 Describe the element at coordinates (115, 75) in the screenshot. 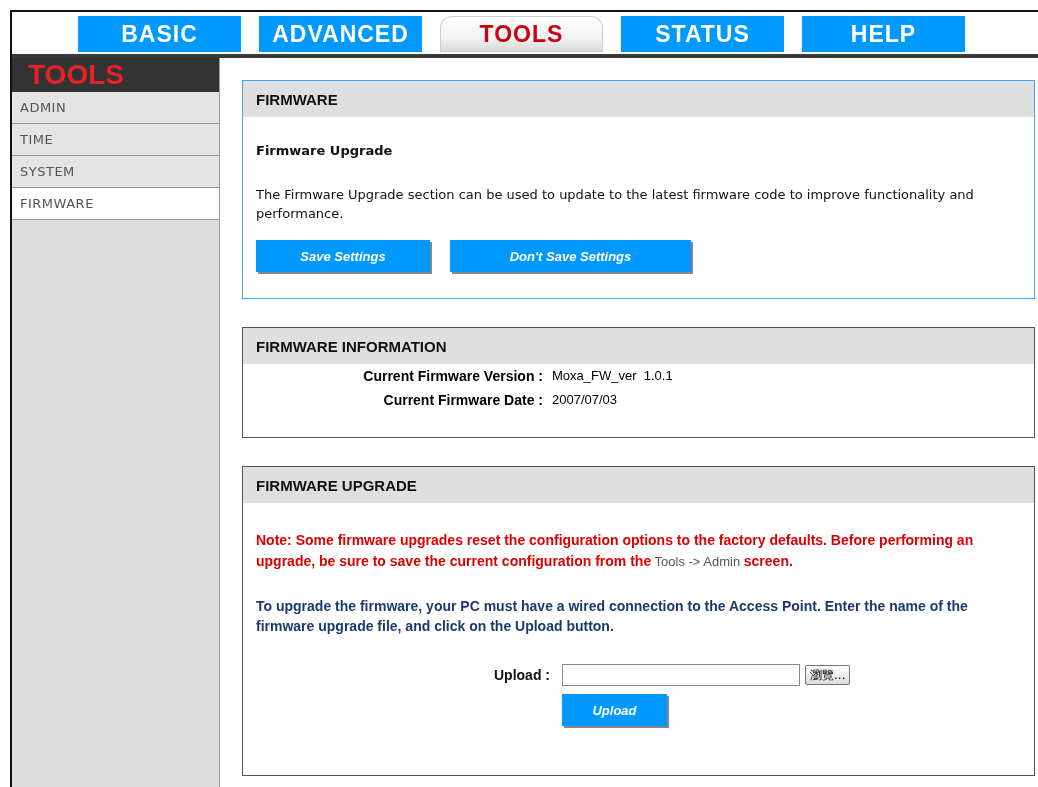

I see `sidebar-title: TOOLS` at that location.